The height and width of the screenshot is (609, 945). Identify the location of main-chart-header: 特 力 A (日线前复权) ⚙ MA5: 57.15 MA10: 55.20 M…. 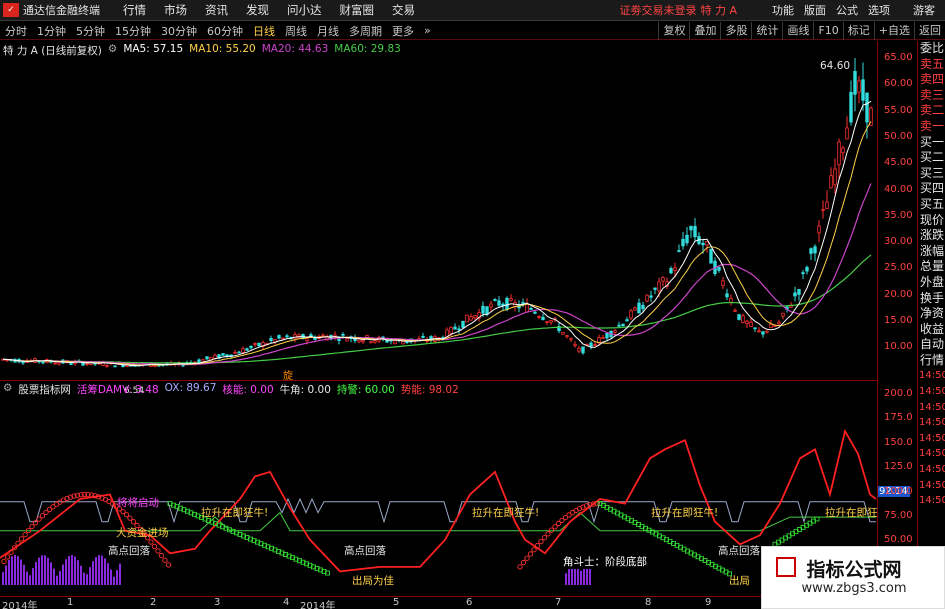
(202, 50).